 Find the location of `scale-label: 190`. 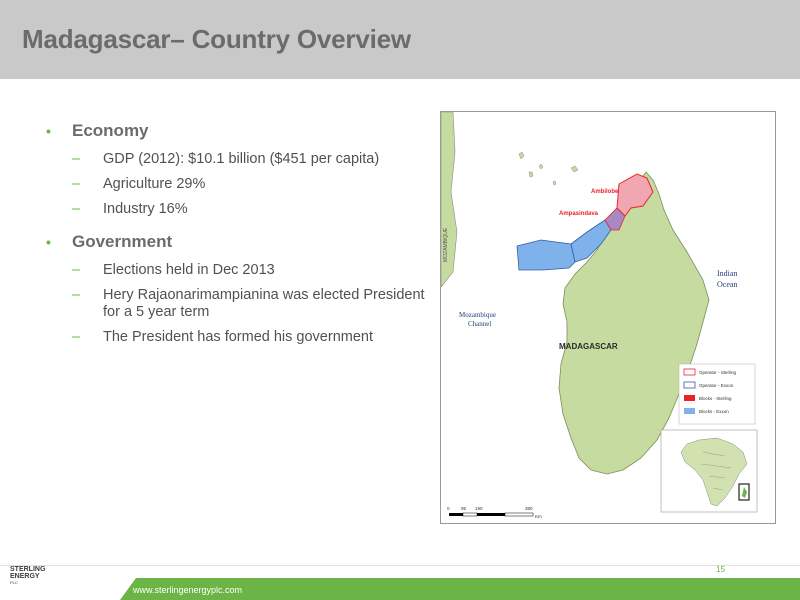

scale-label: 190 is located at coordinates (479, 508).